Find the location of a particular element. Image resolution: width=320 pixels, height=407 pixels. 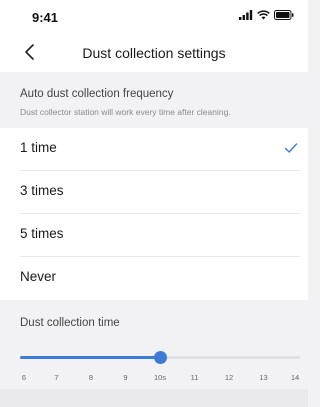

slider-tick-label: 7 is located at coordinates (56, 377).